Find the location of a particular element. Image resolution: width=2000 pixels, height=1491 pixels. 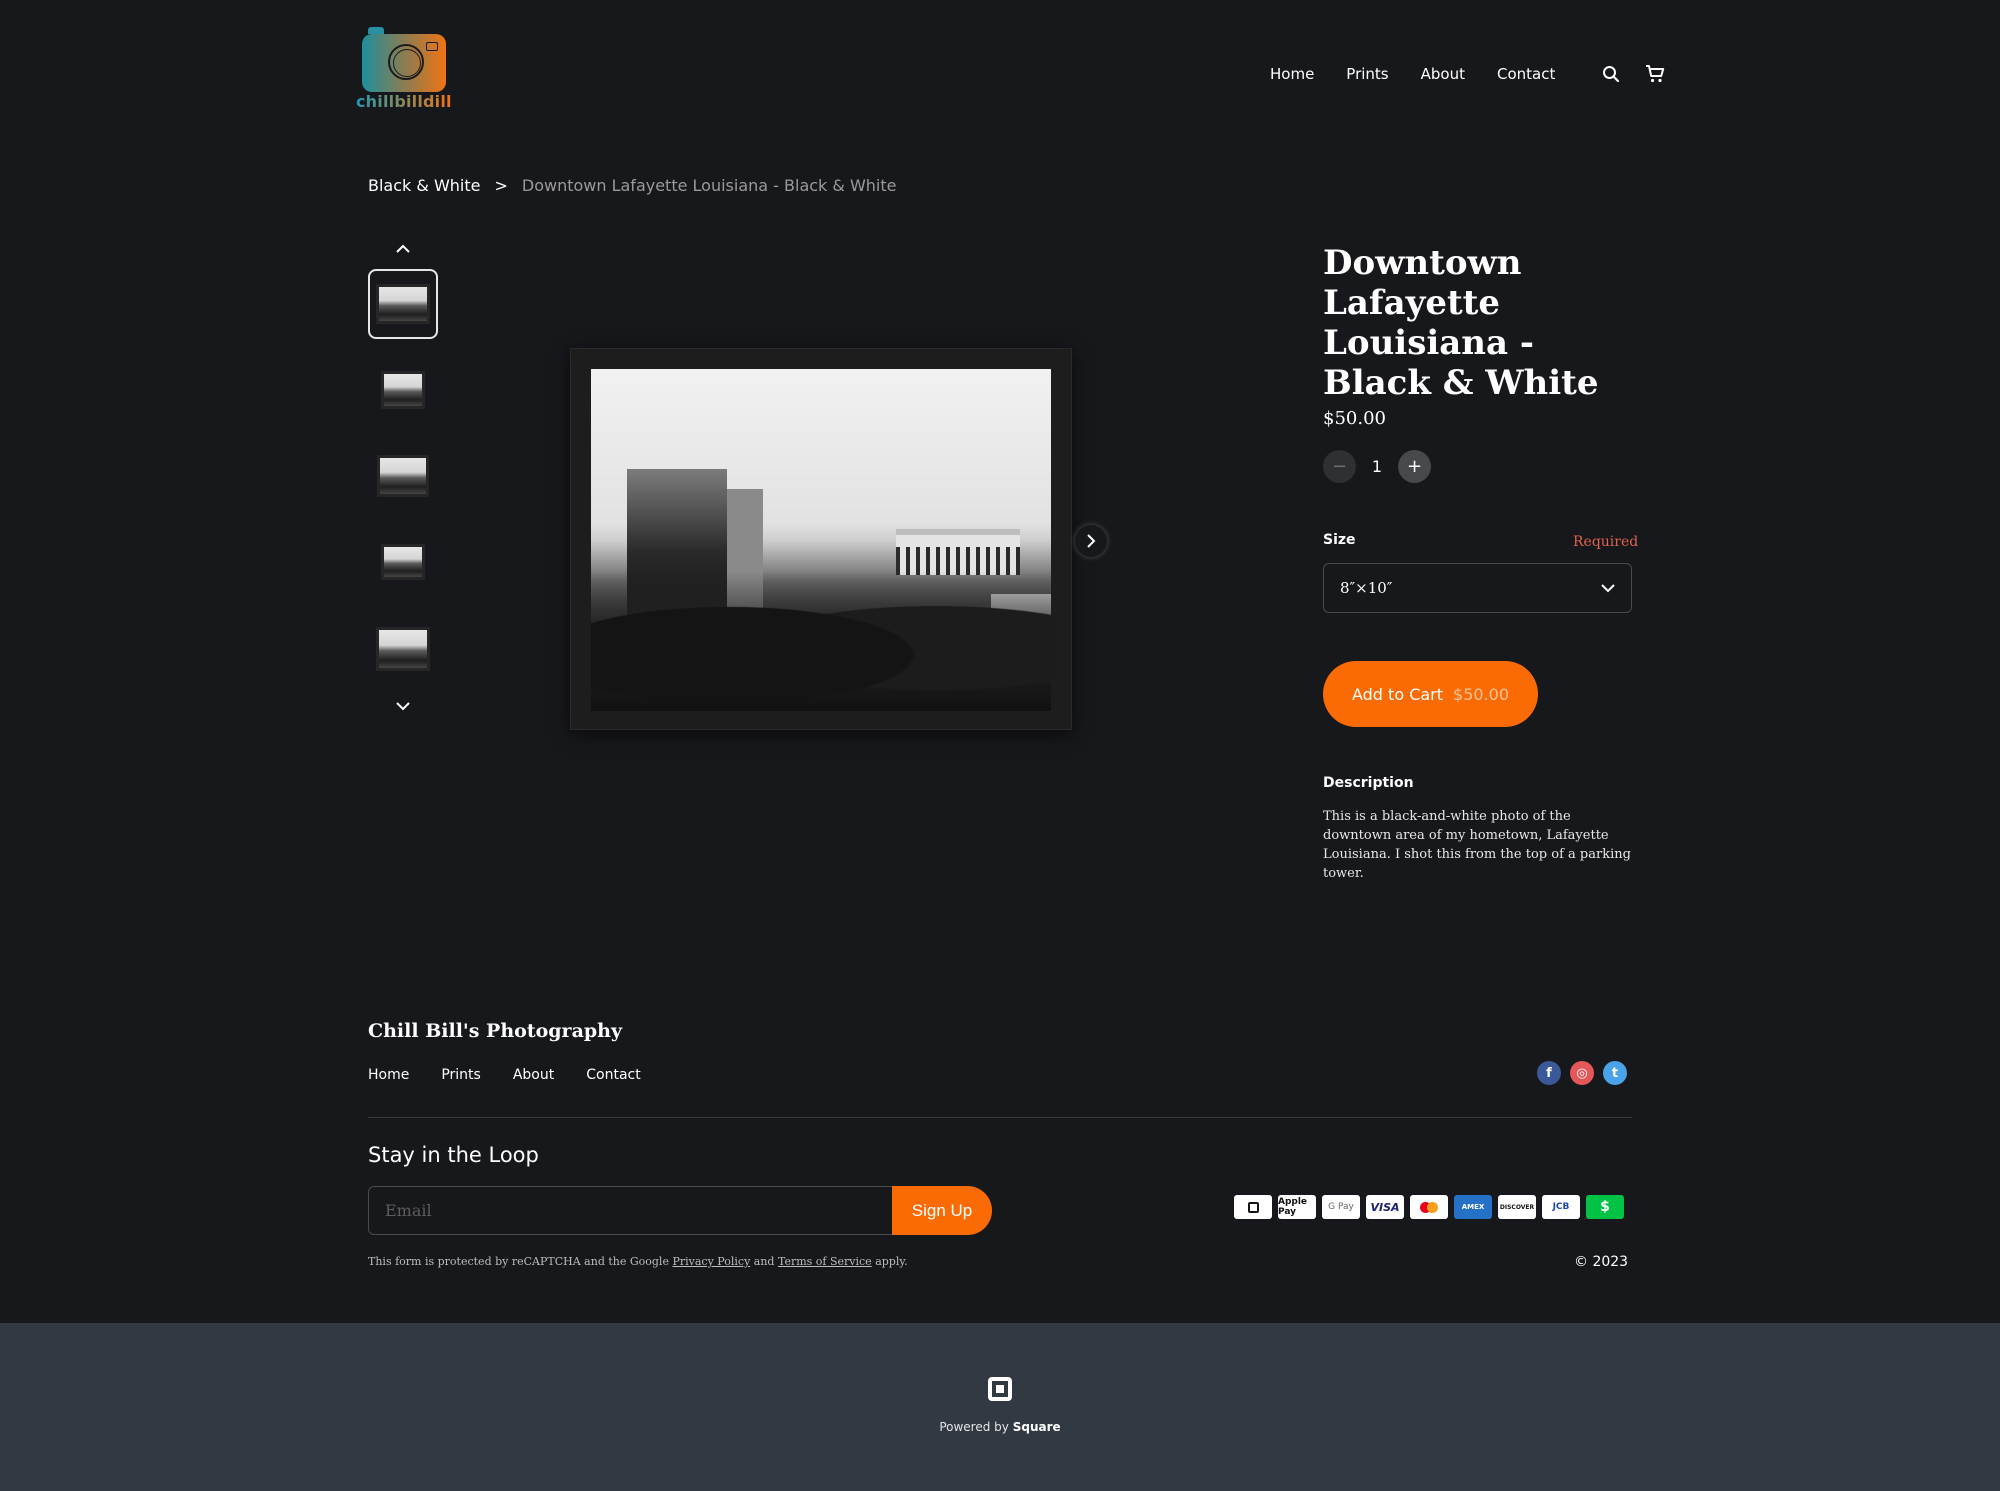

instagram-icon: ◎ is located at coordinates (1582, 1073).